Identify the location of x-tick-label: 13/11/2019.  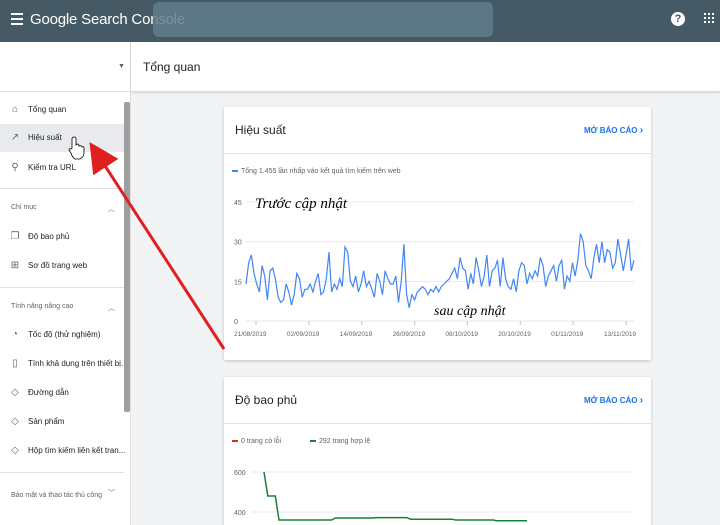
(620, 334).